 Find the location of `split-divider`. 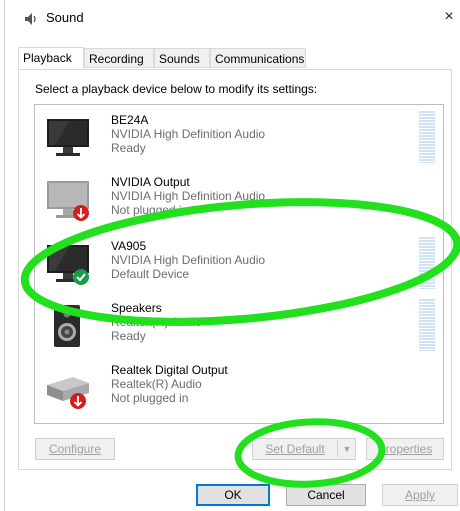

split-divider is located at coordinates (337, 449).